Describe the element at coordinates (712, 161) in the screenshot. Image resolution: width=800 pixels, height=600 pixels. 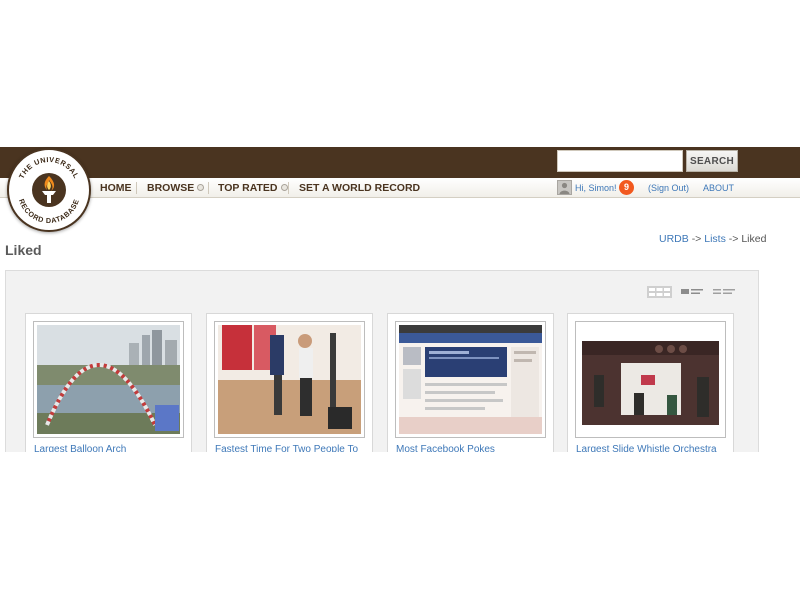
I see `search-button: SEARCH` at that location.